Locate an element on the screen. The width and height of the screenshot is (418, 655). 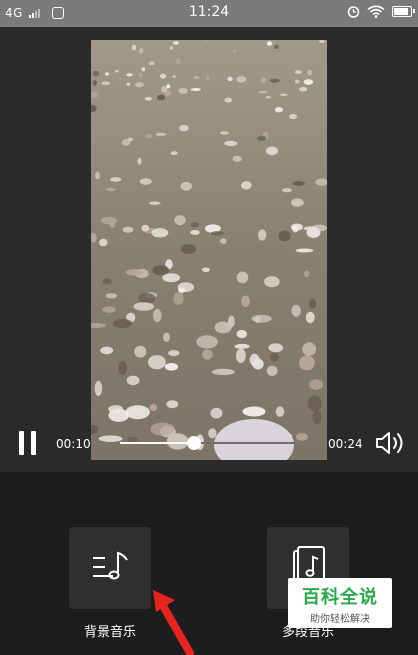
music-note-icon is located at coordinates (110, 565).